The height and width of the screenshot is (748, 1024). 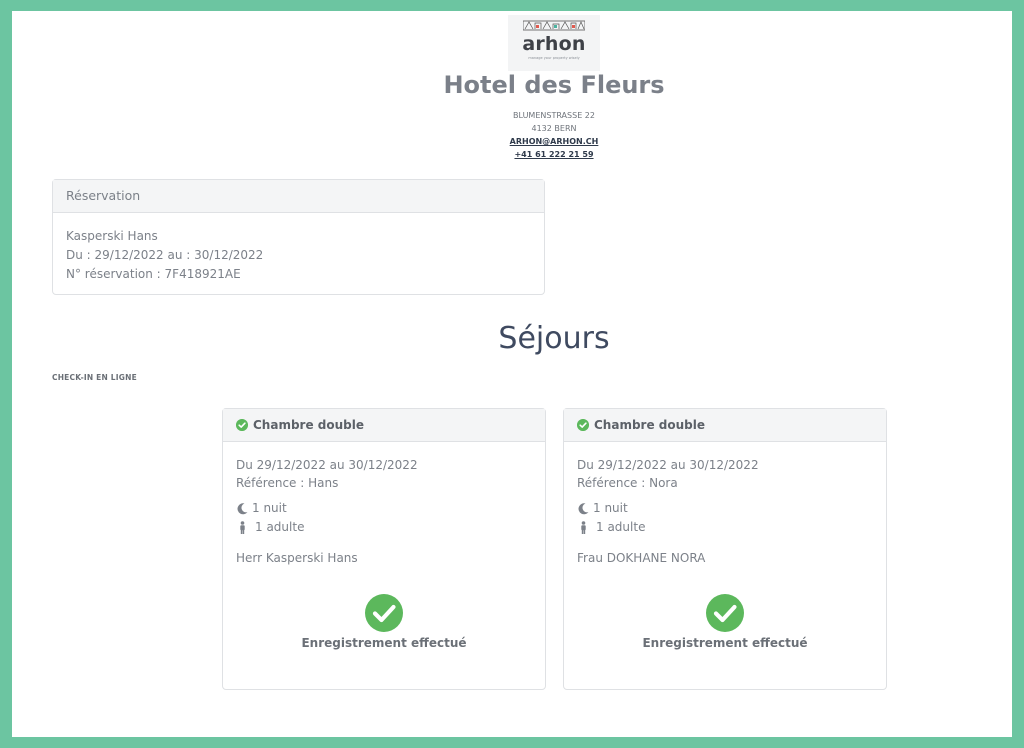 What do you see at coordinates (554, 85) in the screenshot?
I see `hotel-name: Hotel des Fleurs` at bounding box center [554, 85].